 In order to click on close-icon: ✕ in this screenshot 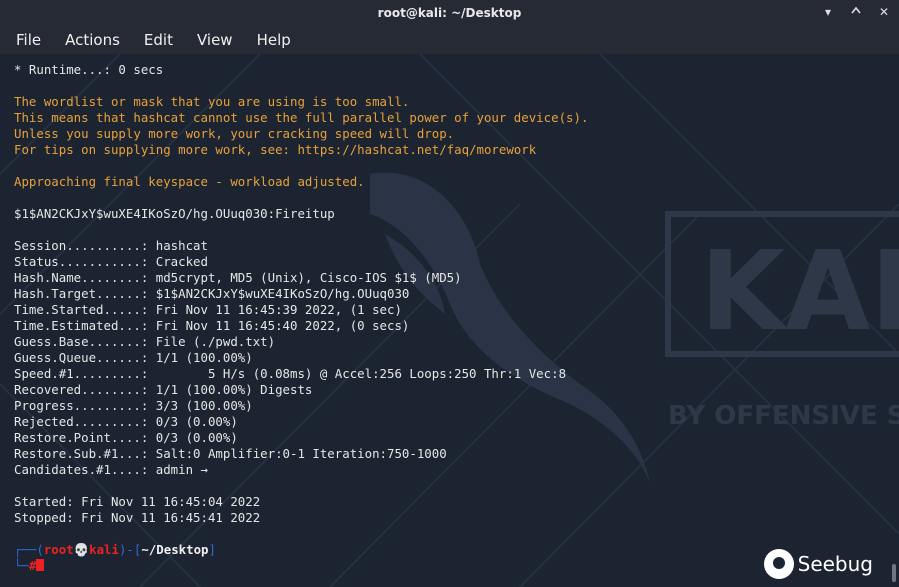, I will do `click(884, 12)`.